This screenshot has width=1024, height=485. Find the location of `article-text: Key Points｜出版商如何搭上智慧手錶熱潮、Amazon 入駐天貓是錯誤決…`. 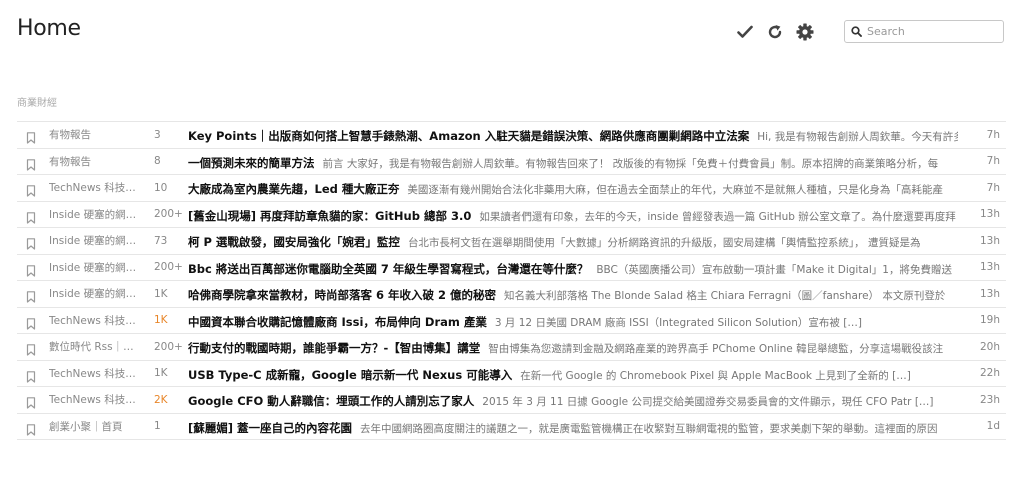

article-text: Key Points｜出版商如何搭上智慧手錶熱潮、Amazon 入駐天貓是錯誤決… is located at coordinates (573, 134).